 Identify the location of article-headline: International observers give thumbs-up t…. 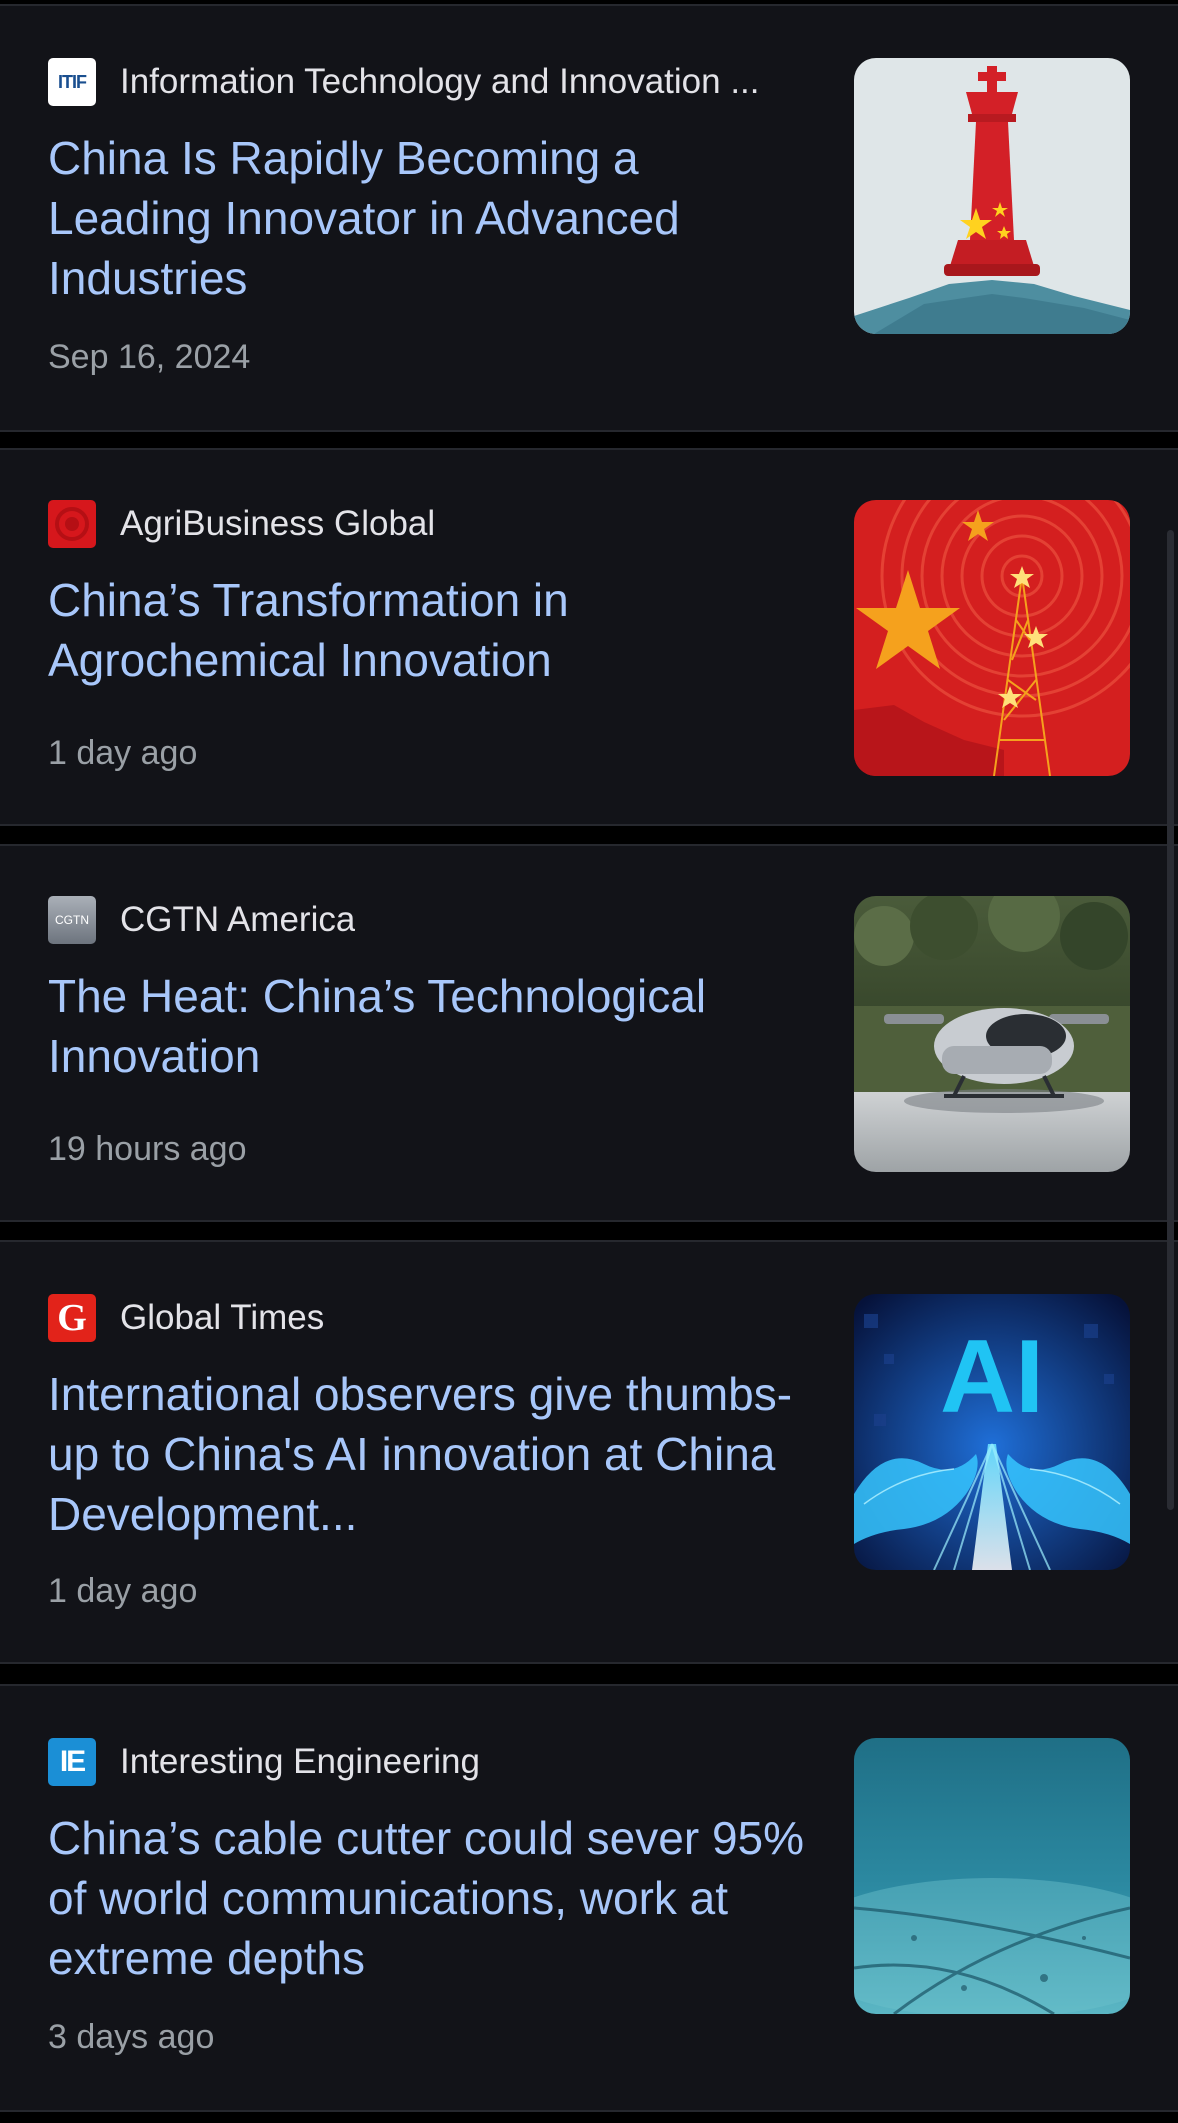
(428, 1454).